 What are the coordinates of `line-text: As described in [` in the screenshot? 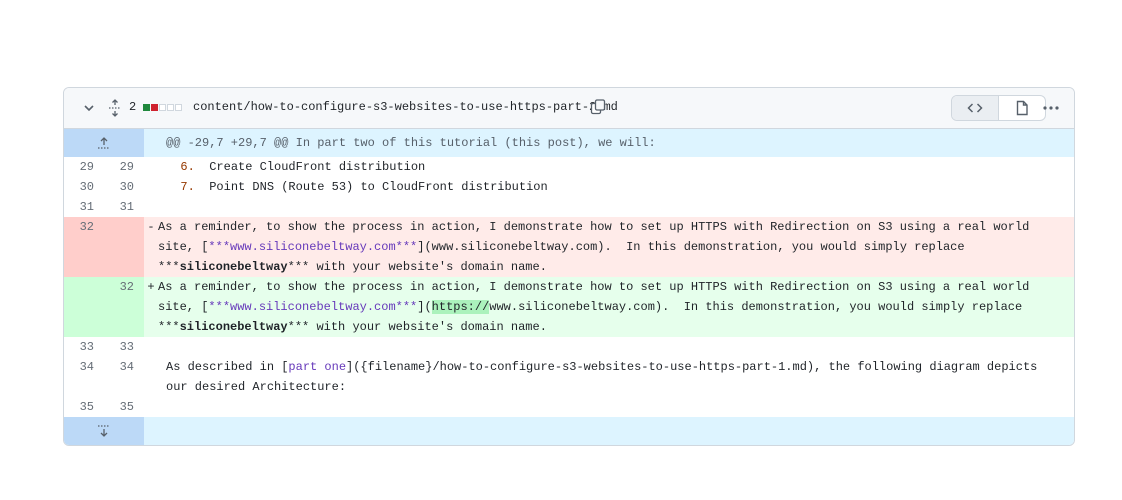 It's located at (227, 367).